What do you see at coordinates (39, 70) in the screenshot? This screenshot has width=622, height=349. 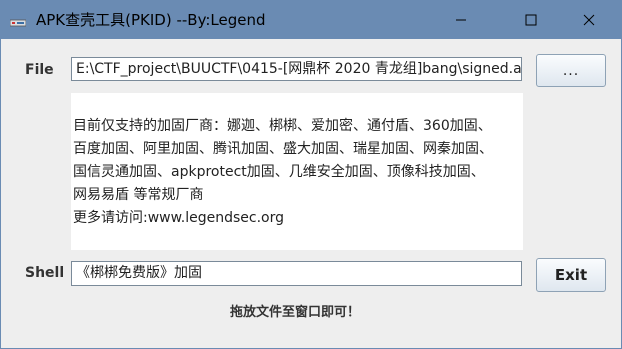 I see `file-label: File` at bounding box center [39, 70].